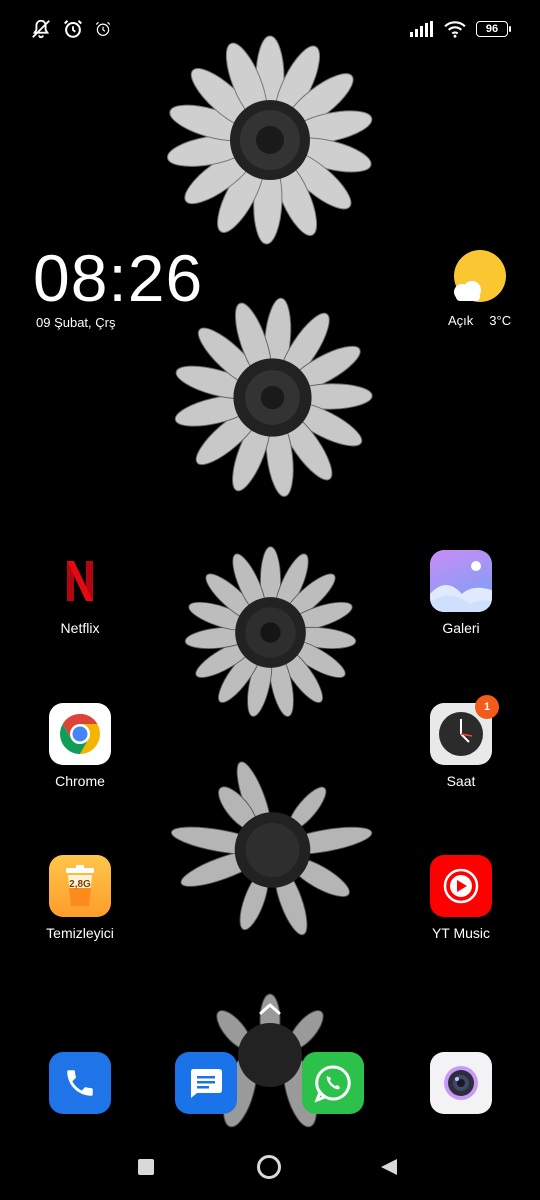  I want to click on gallery-icon, so click(461, 581).